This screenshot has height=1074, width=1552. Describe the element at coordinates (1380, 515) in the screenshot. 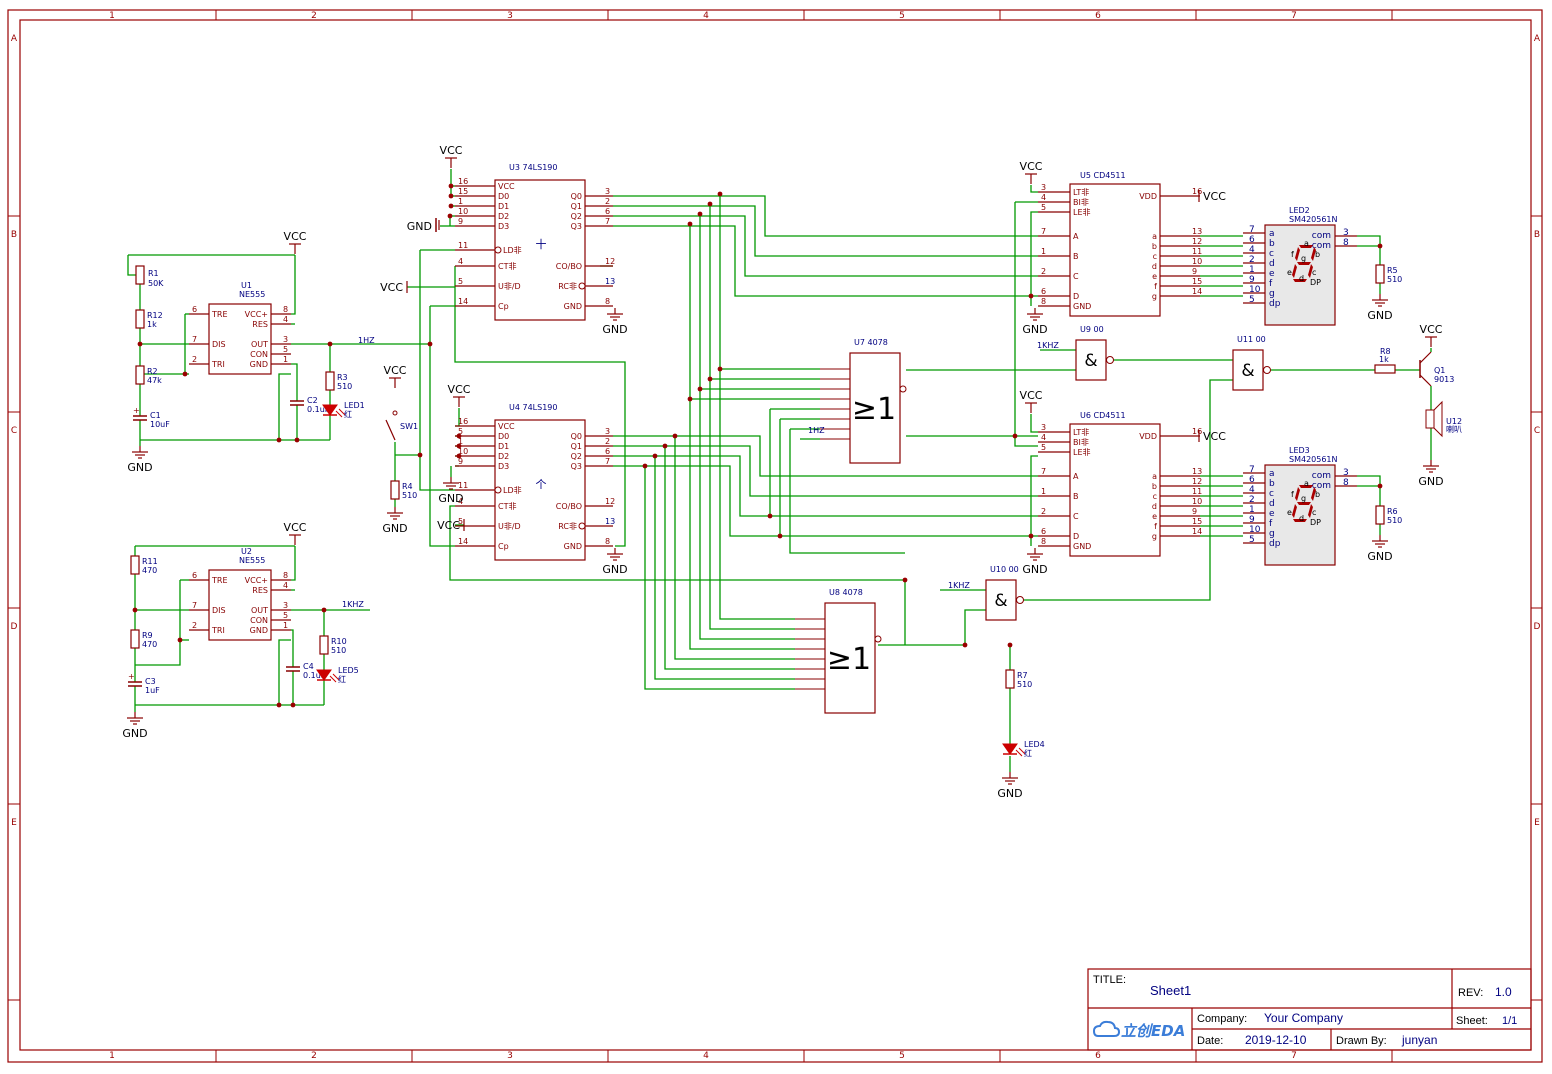

I see `r6` at that location.